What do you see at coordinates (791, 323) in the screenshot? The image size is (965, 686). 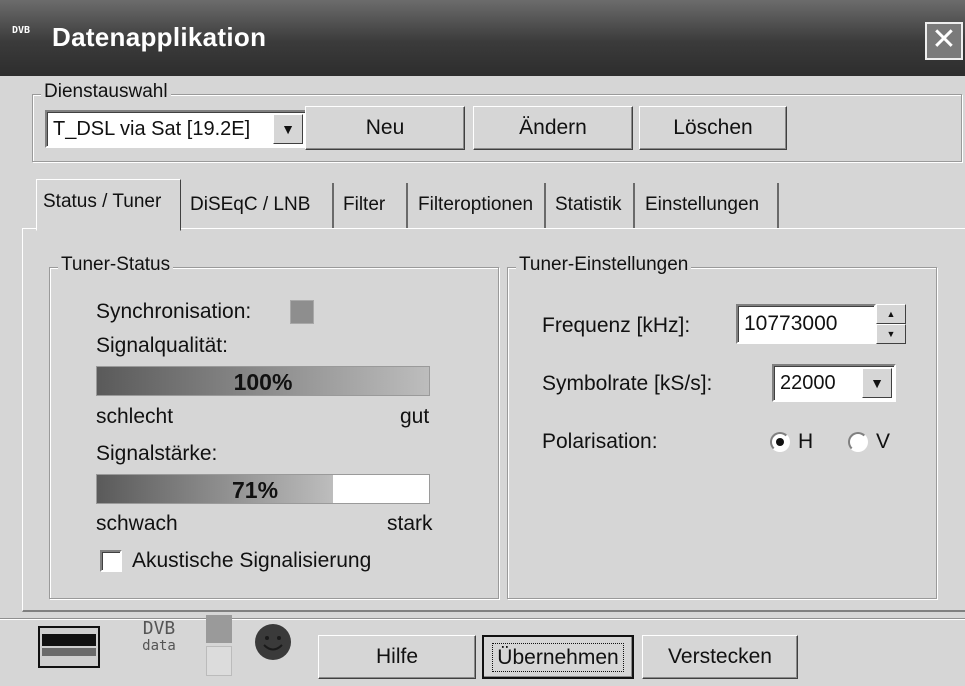 I see `frequency-value: 10773000` at bounding box center [791, 323].